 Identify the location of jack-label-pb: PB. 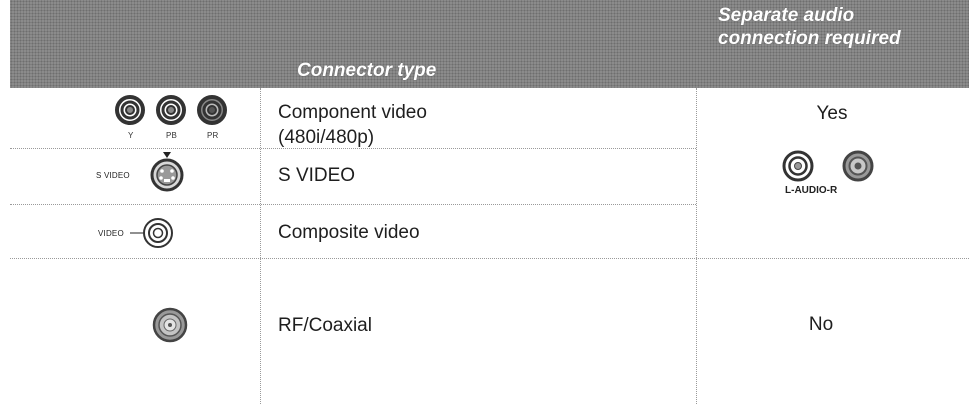
(171, 135).